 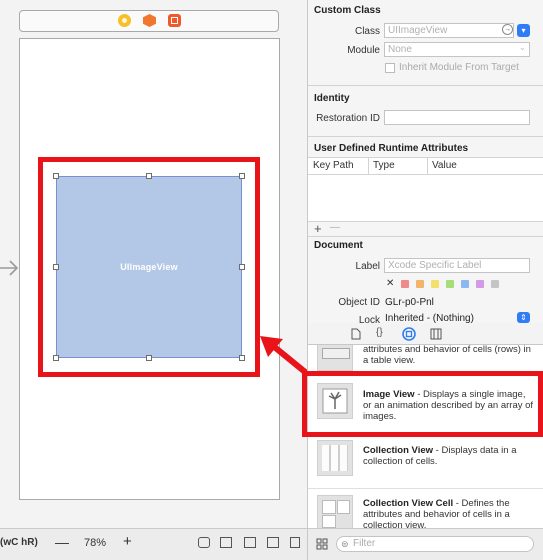 I want to click on lock-popup: Inherited - (Nothing), so click(x=458, y=318).